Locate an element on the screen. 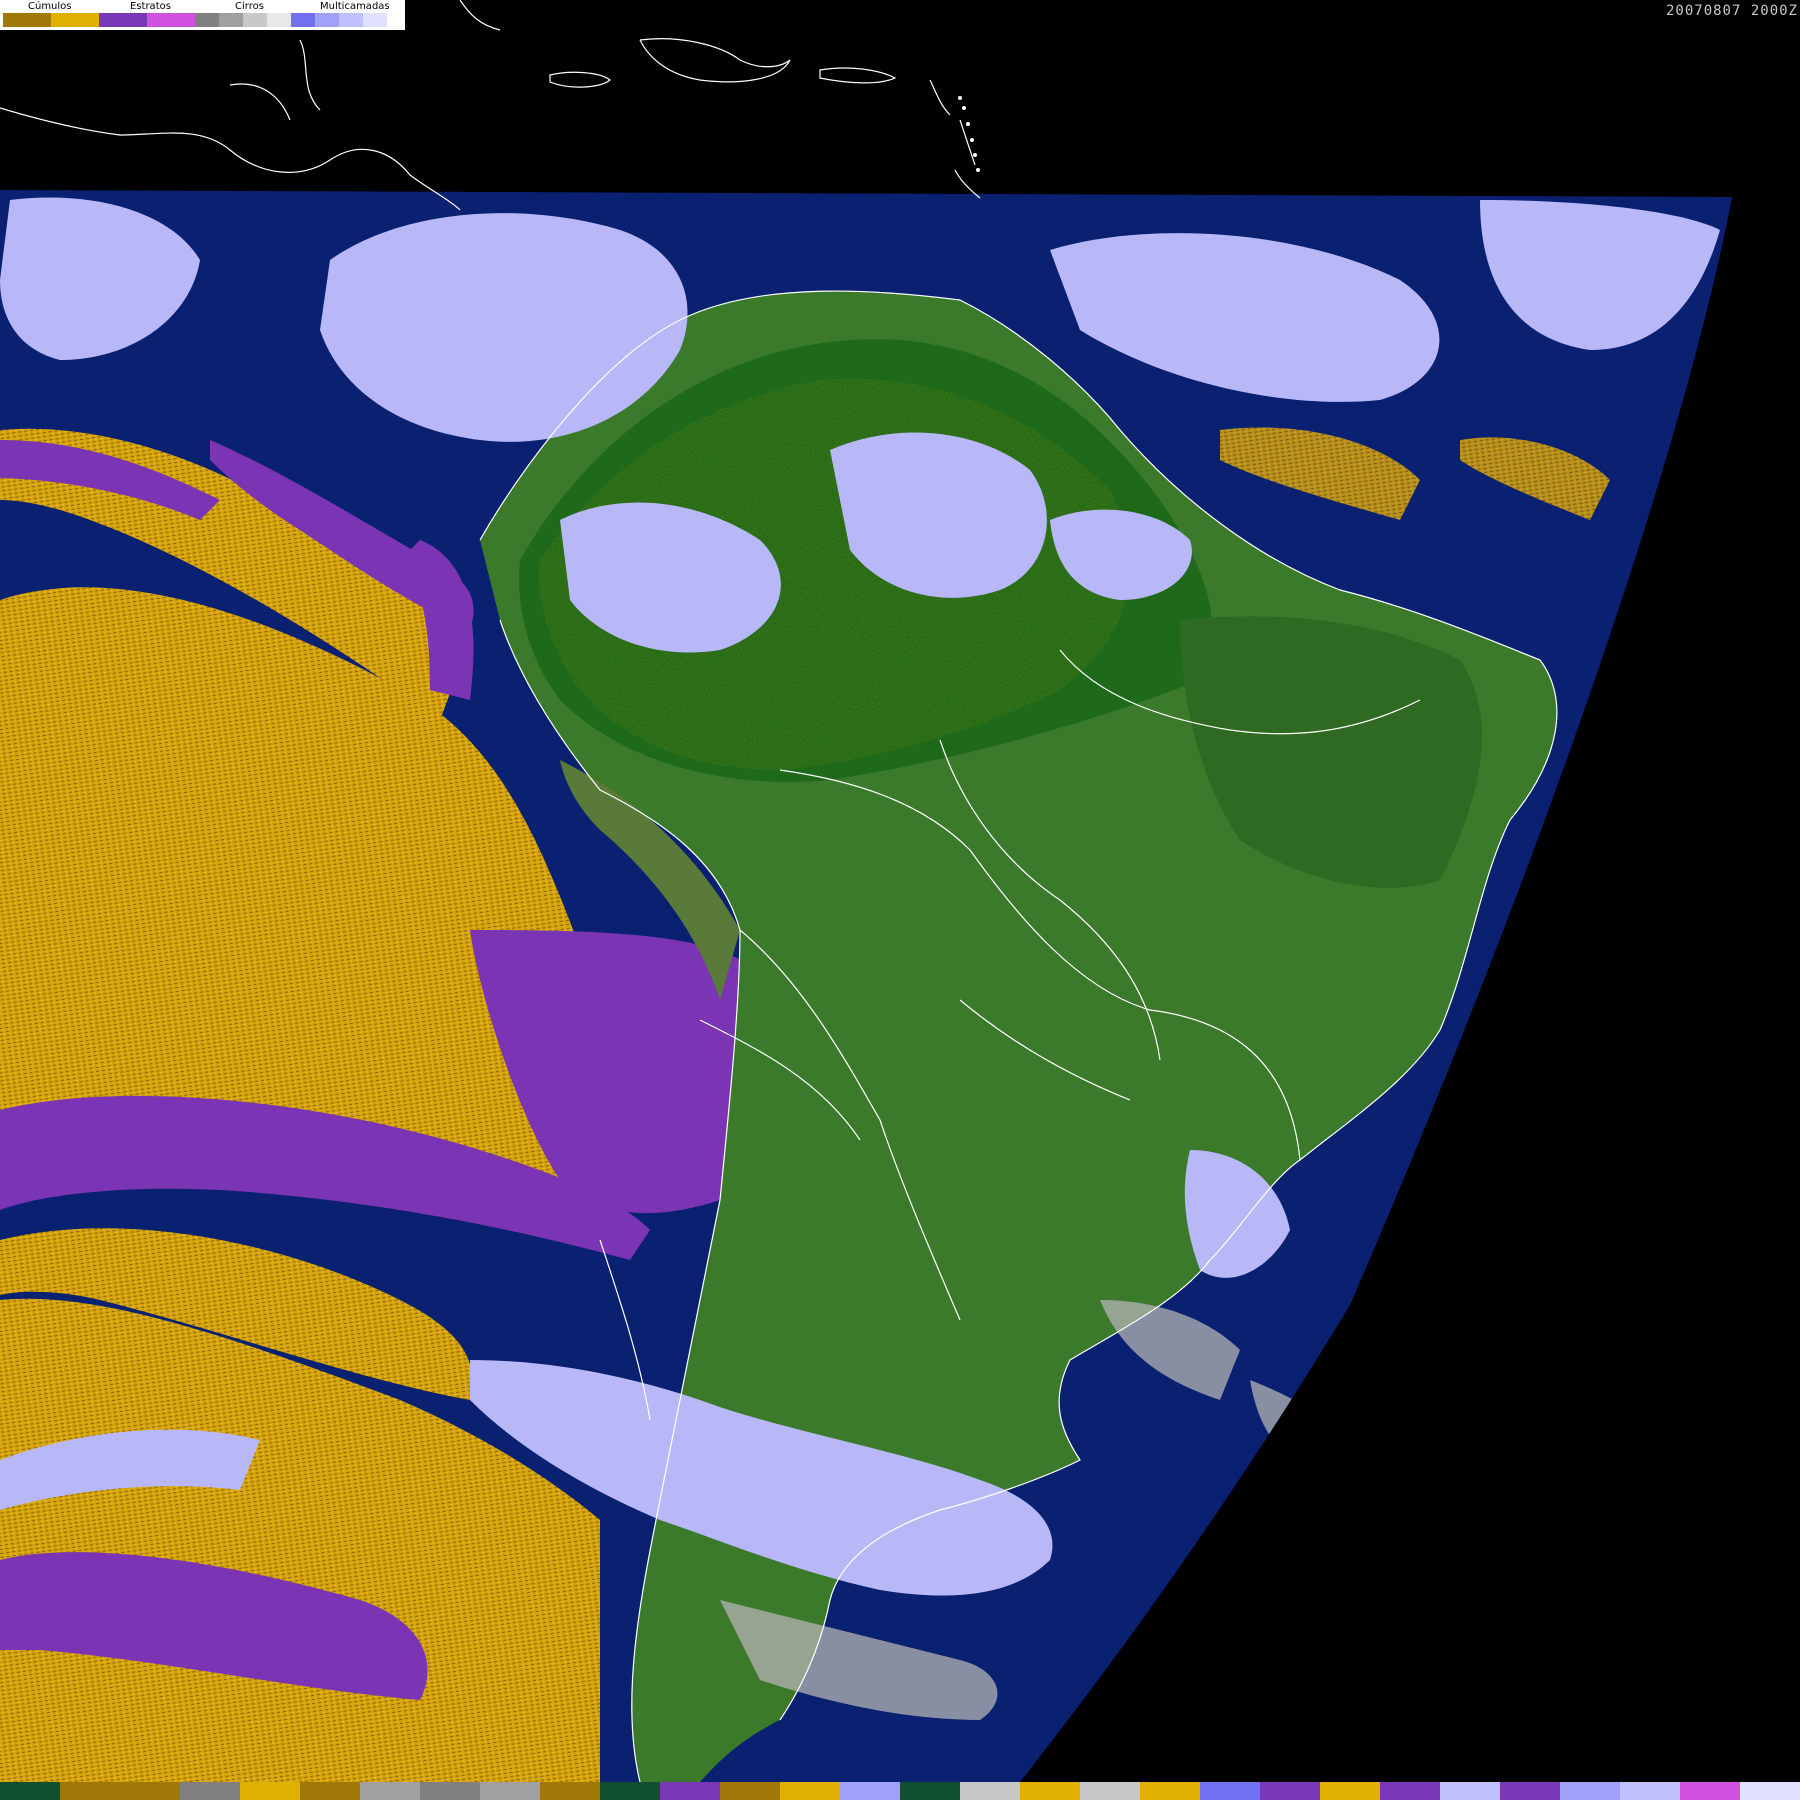 The image size is (1800, 1800). legend-label-multilayer: Multicamadas is located at coordinates (355, 6).